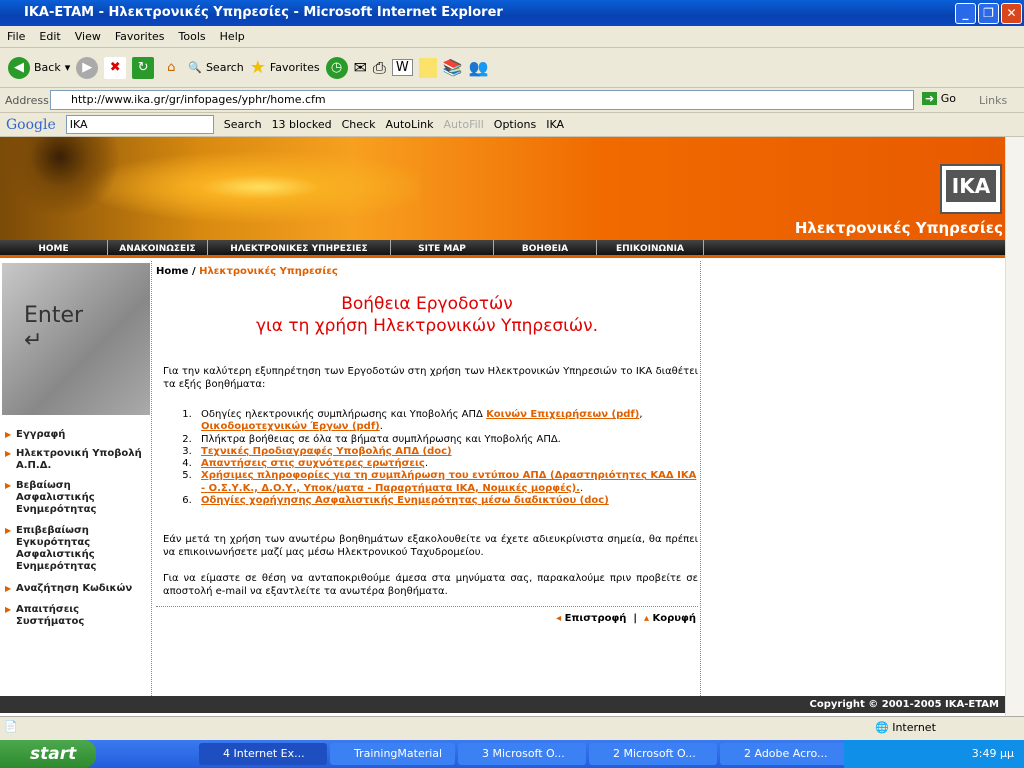  I want to click on word-icon: W, so click(402, 67).